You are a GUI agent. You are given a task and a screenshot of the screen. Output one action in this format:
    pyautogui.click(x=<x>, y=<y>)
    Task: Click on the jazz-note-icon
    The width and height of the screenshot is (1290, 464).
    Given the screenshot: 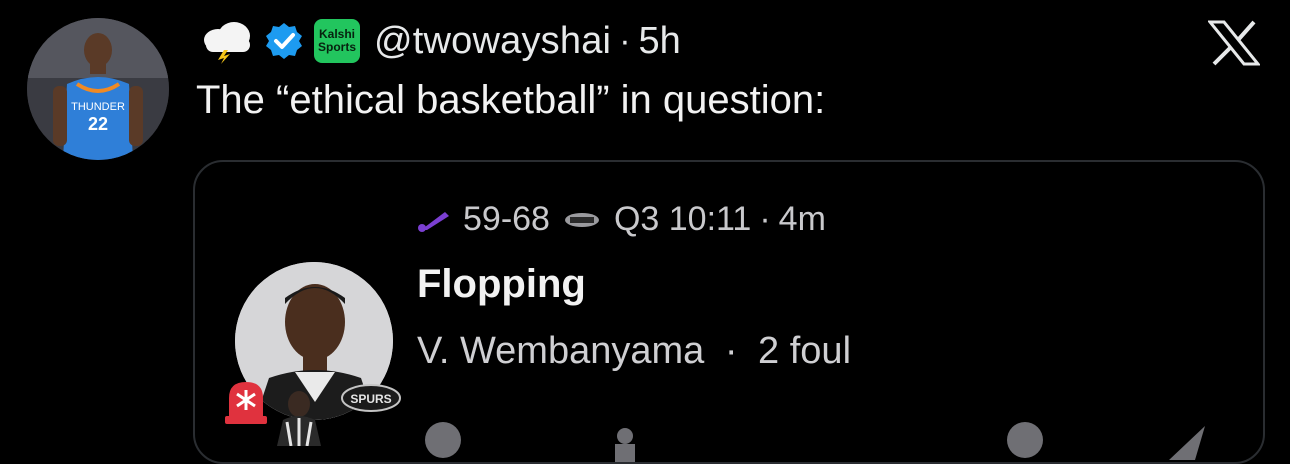 What is the action you would take?
    pyautogui.click(x=433, y=221)
    